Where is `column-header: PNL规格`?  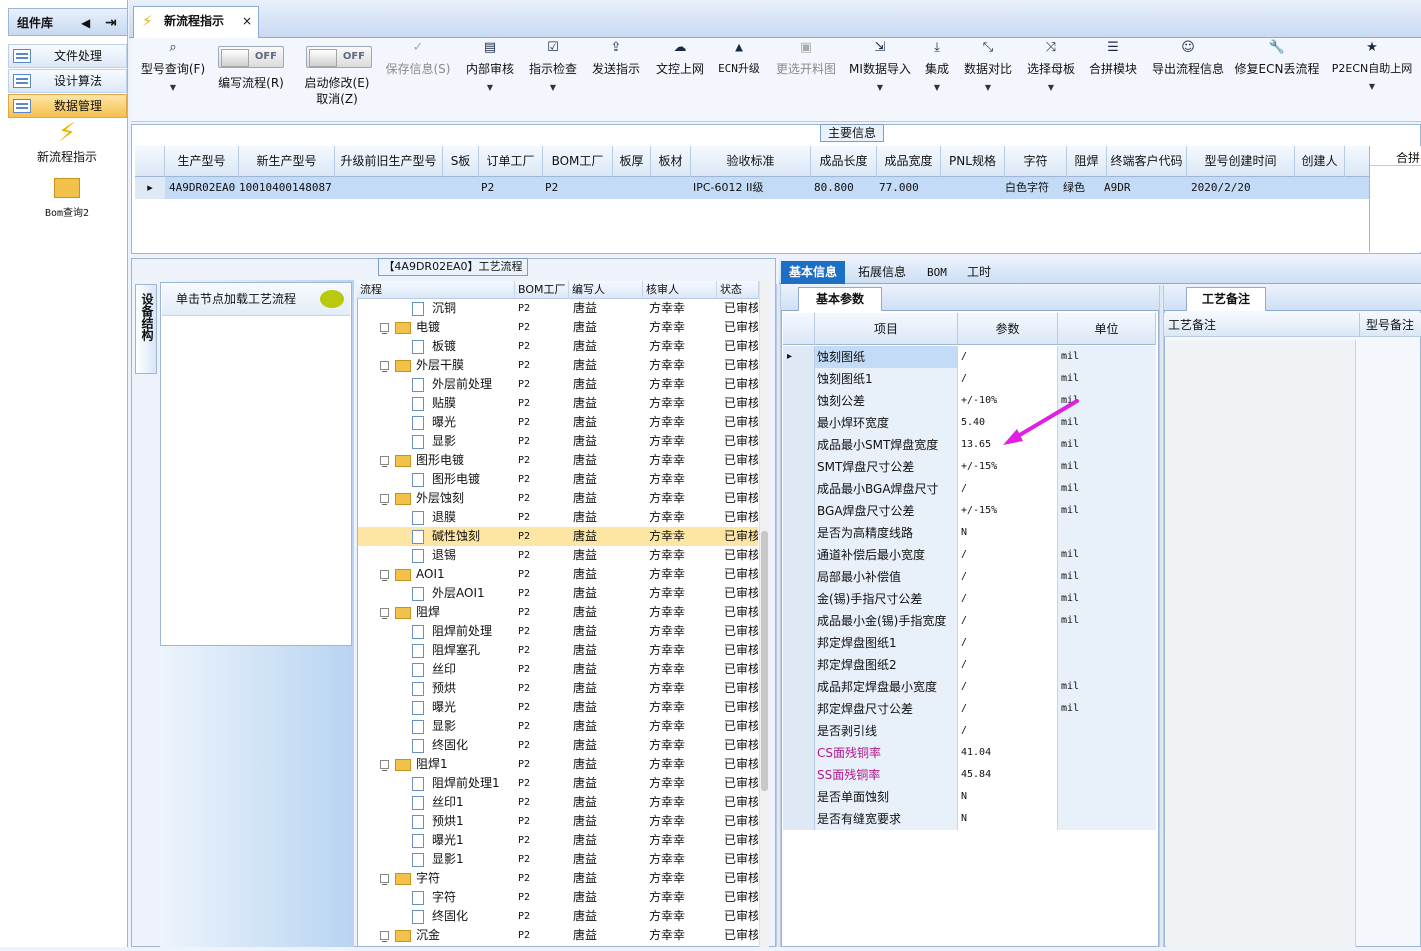
column-header: PNL规格 is located at coordinates (973, 161).